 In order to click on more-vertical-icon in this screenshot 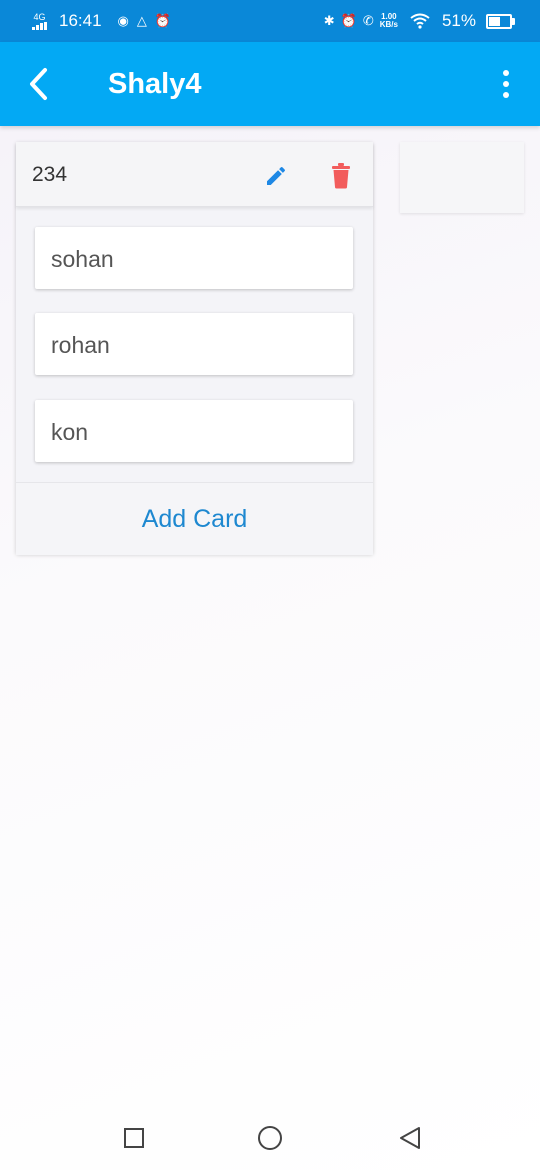, I will do `click(506, 73)`.